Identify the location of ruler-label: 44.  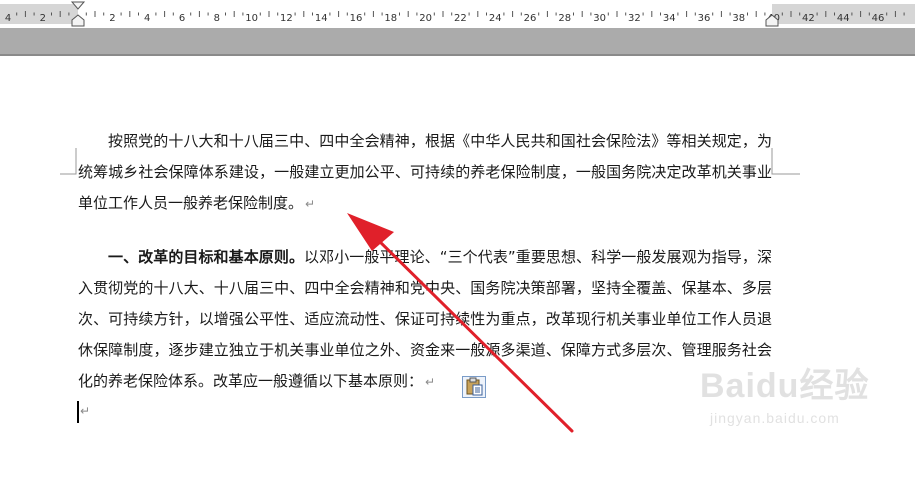
(843, 18).